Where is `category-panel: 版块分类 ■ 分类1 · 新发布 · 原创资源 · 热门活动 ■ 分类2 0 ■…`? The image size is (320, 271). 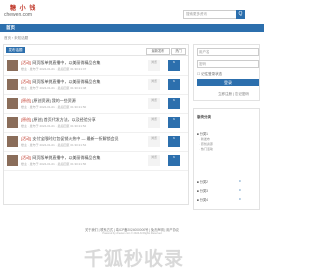
category-panel: 版块分类 ■ 分类1 · 新发布 · 原创资源 · 热门活动 ■ 分类2 0 ■… is located at coordinates (226, 159).